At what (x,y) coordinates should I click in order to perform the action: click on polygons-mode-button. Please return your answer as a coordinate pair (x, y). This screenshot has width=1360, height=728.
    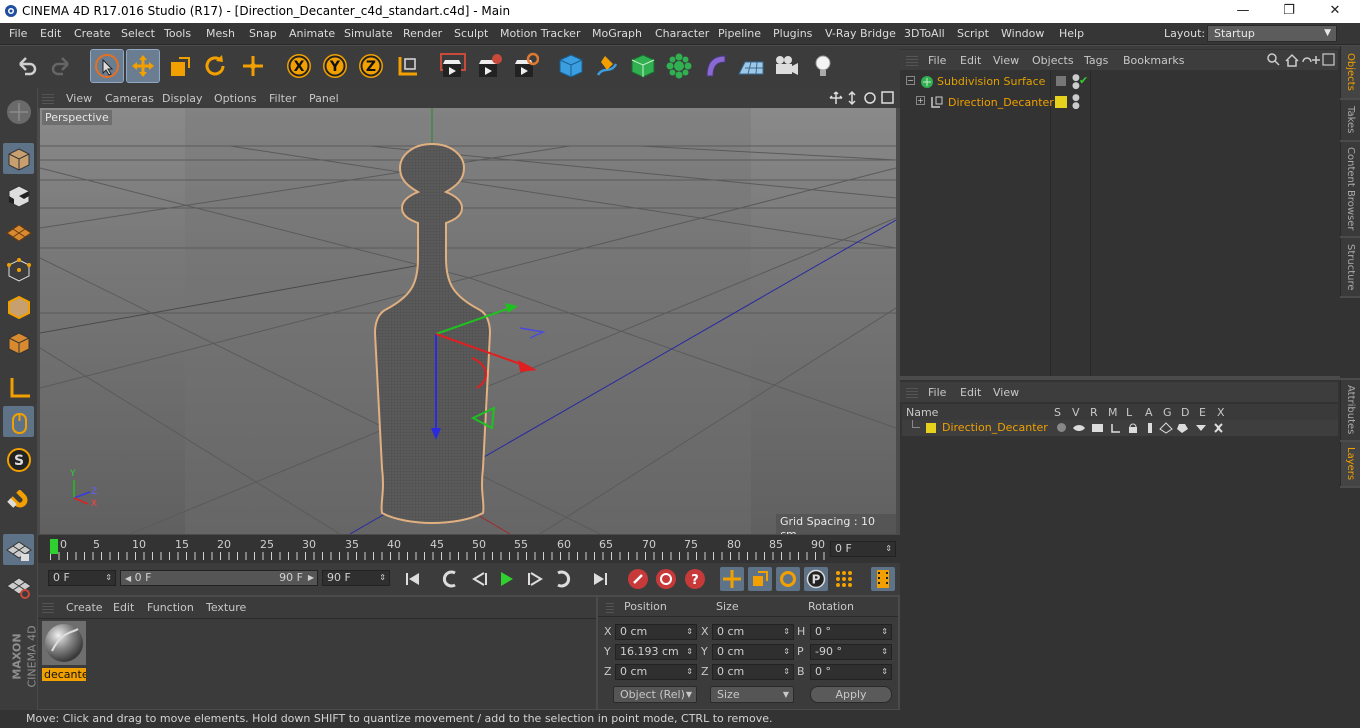
    Looking at the image, I should click on (18, 342).